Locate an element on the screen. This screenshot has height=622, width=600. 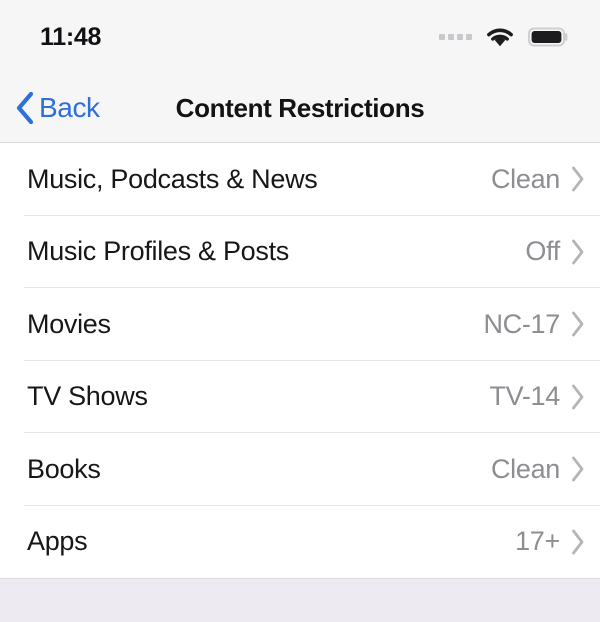
list-item-accessory: TV-14 is located at coordinates (537, 396).